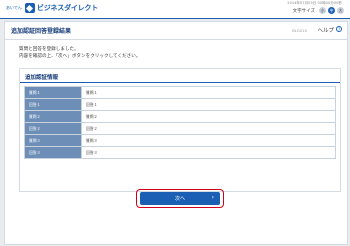 Image resolution: width=350 pixels, height=246 pixels. I want to click on font-size-large-button: 大, so click(340, 10).